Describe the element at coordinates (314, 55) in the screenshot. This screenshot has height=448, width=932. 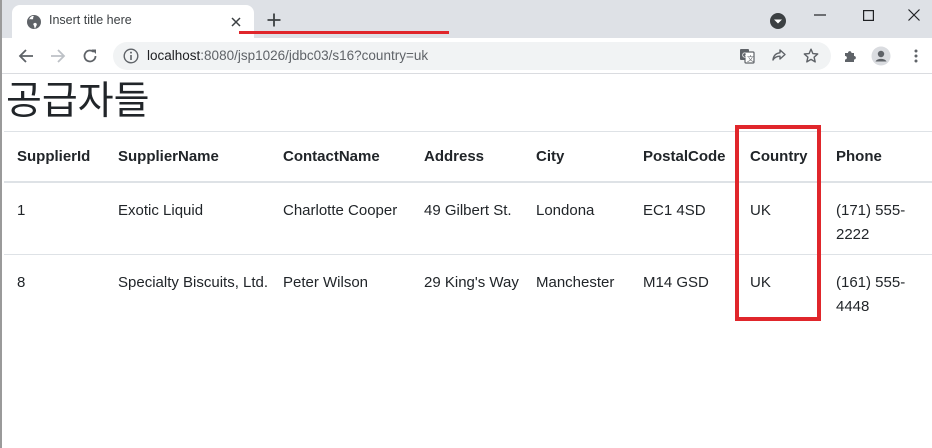
I see `url-path: :8080/jsp1026/jdbc03/s16?country=uk` at that location.